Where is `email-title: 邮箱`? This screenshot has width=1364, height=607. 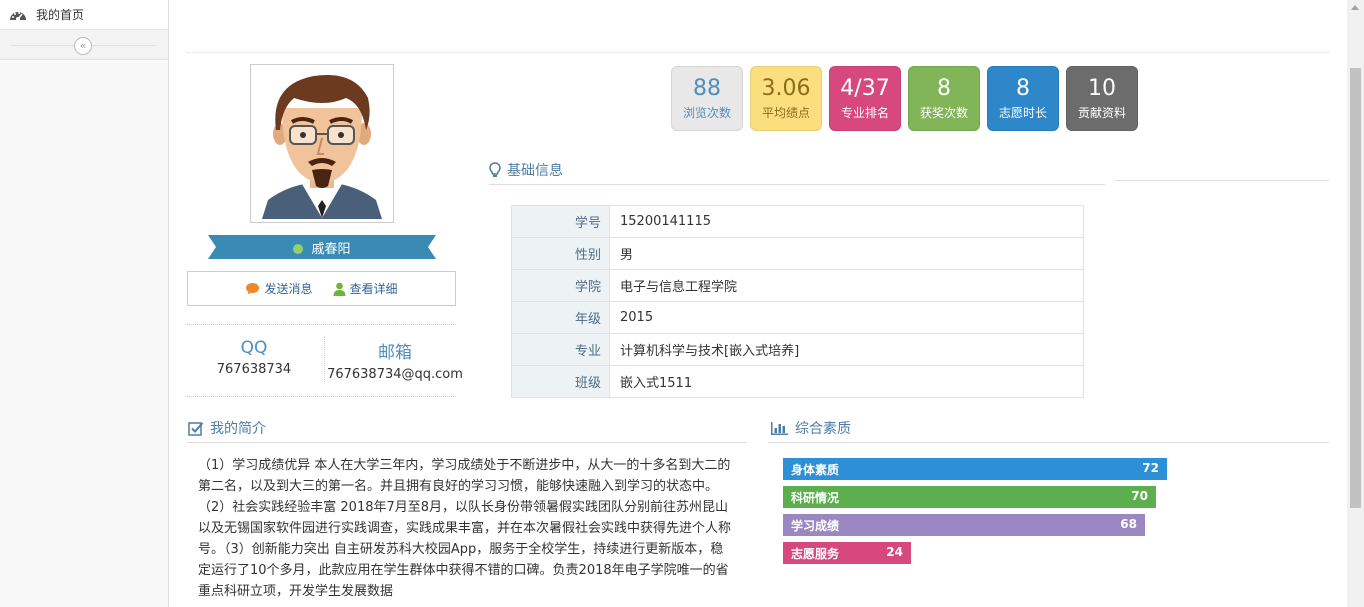 email-title: 邮箱 is located at coordinates (395, 353).